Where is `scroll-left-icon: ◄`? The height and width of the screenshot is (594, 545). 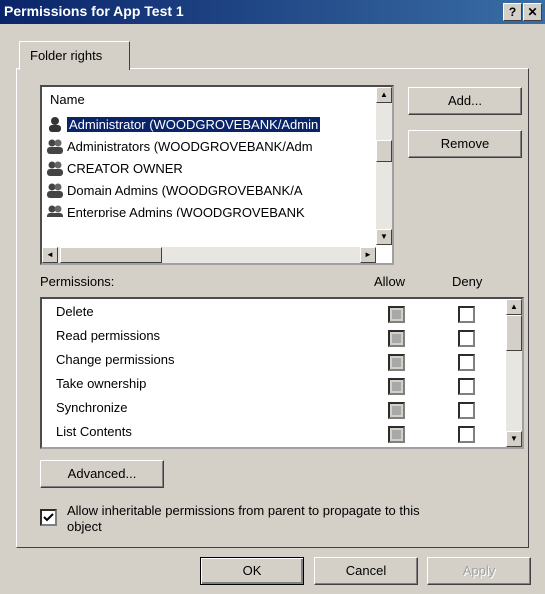 scroll-left-icon: ◄ is located at coordinates (50, 255).